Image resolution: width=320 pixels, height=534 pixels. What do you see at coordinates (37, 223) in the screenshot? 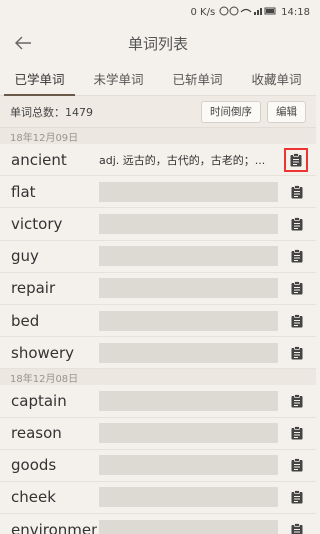
I see `word-text: victory` at bounding box center [37, 223].